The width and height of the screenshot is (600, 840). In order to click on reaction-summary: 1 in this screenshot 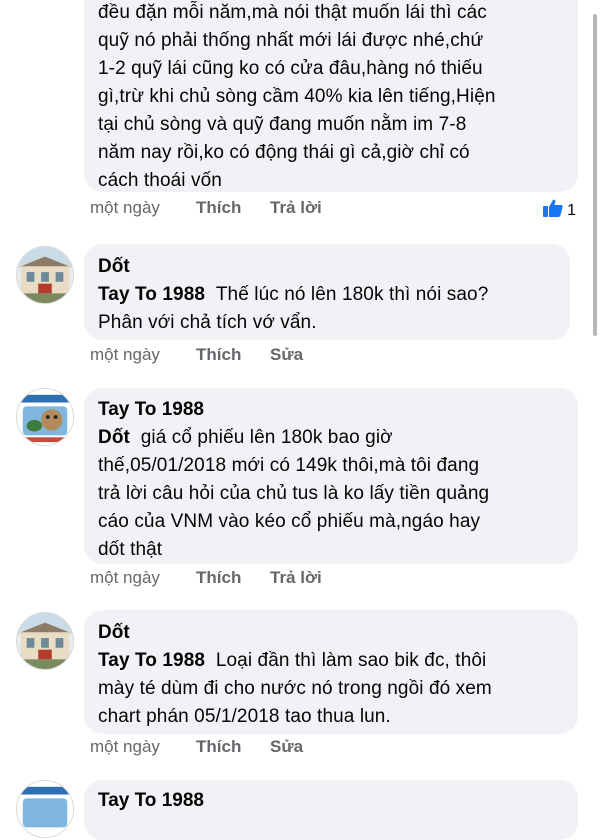, I will do `click(559, 210)`.